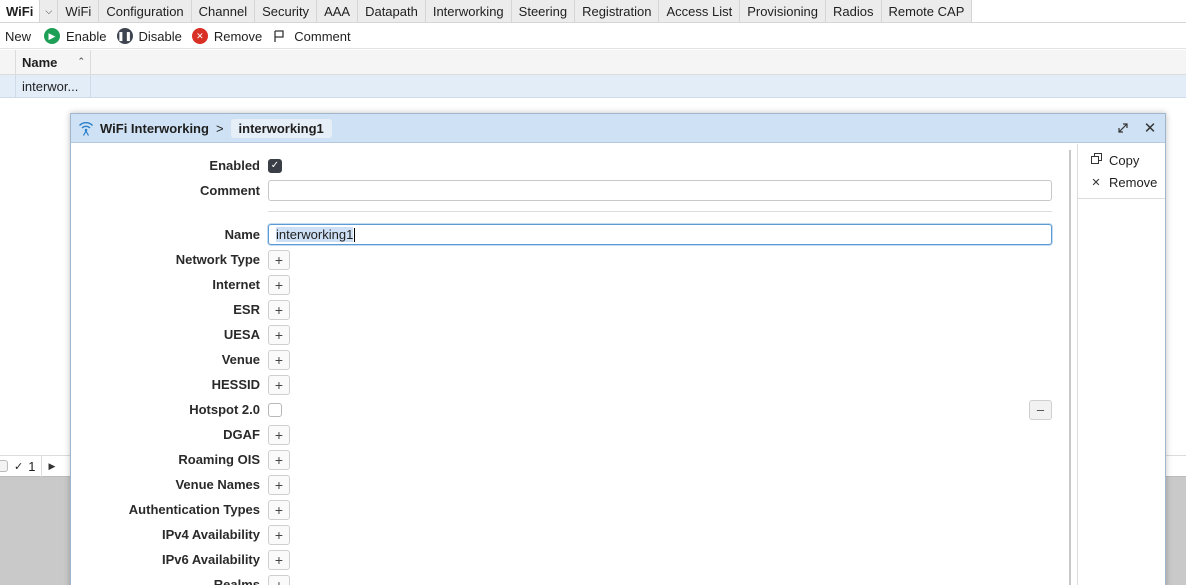 The width and height of the screenshot is (1186, 585). I want to click on tab-configuration: Configuration, so click(145, 11).